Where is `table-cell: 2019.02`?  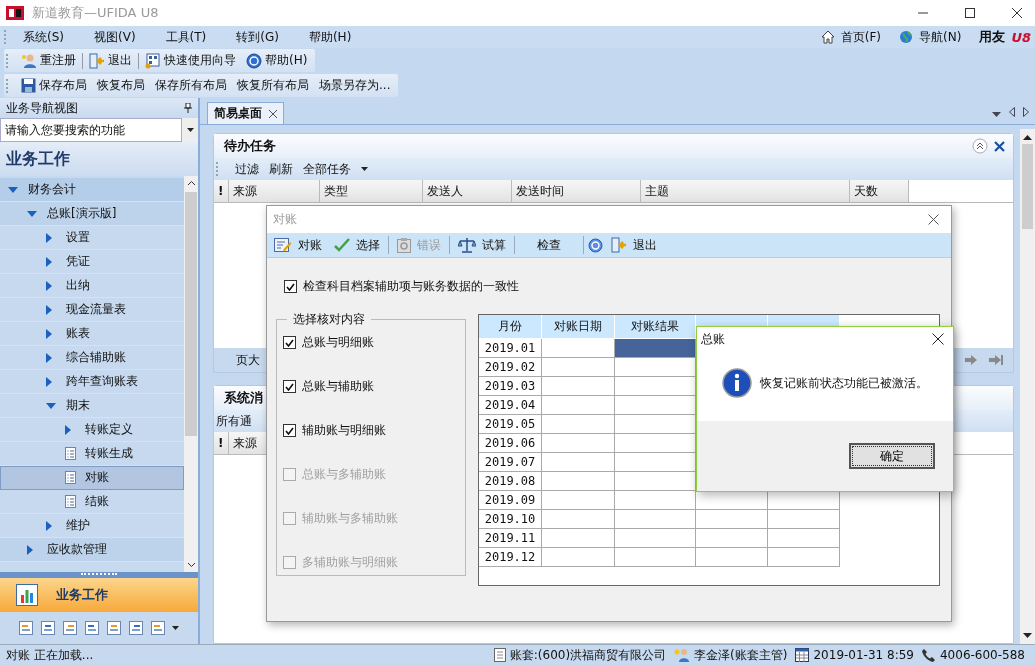
table-cell: 2019.02 is located at coordinates (510, 367).